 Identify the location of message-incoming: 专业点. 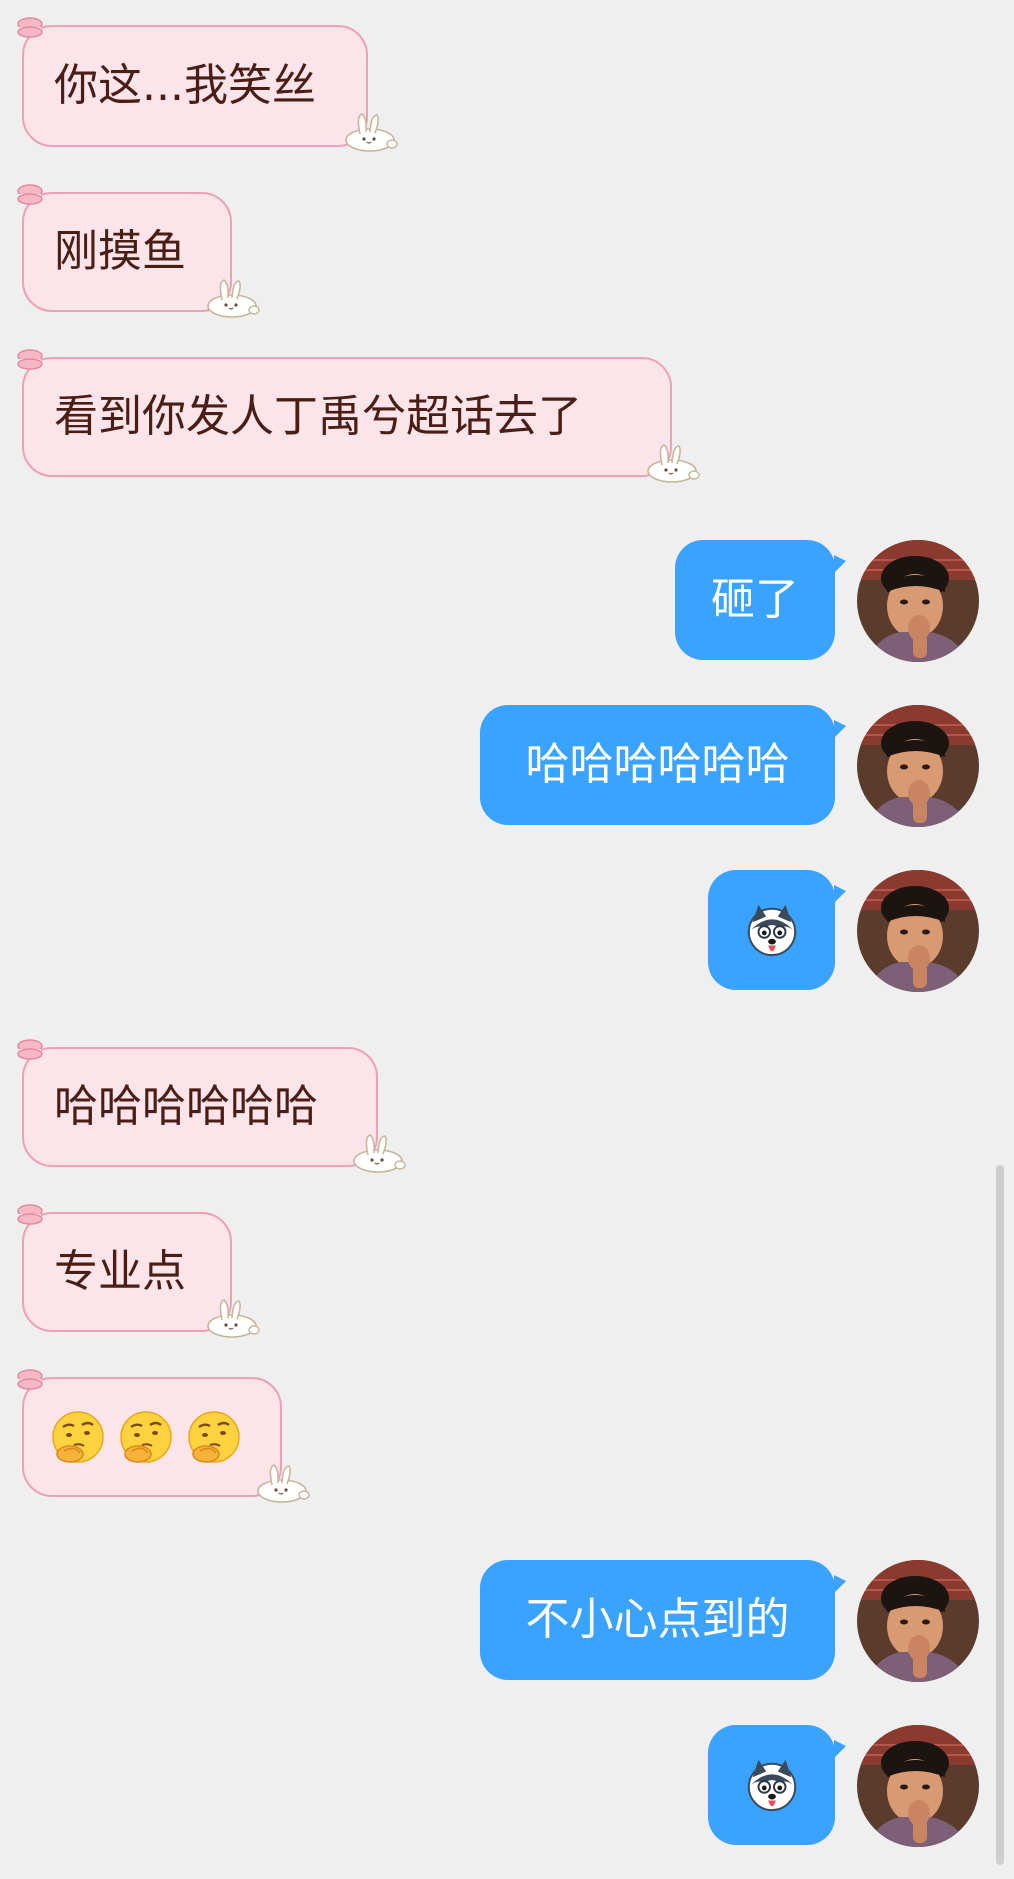
(507, 1272).